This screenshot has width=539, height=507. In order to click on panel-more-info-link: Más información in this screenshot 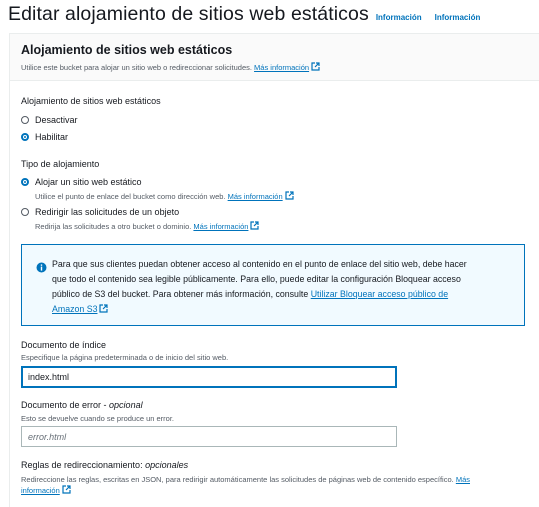, I will do `click(287, 67)`.